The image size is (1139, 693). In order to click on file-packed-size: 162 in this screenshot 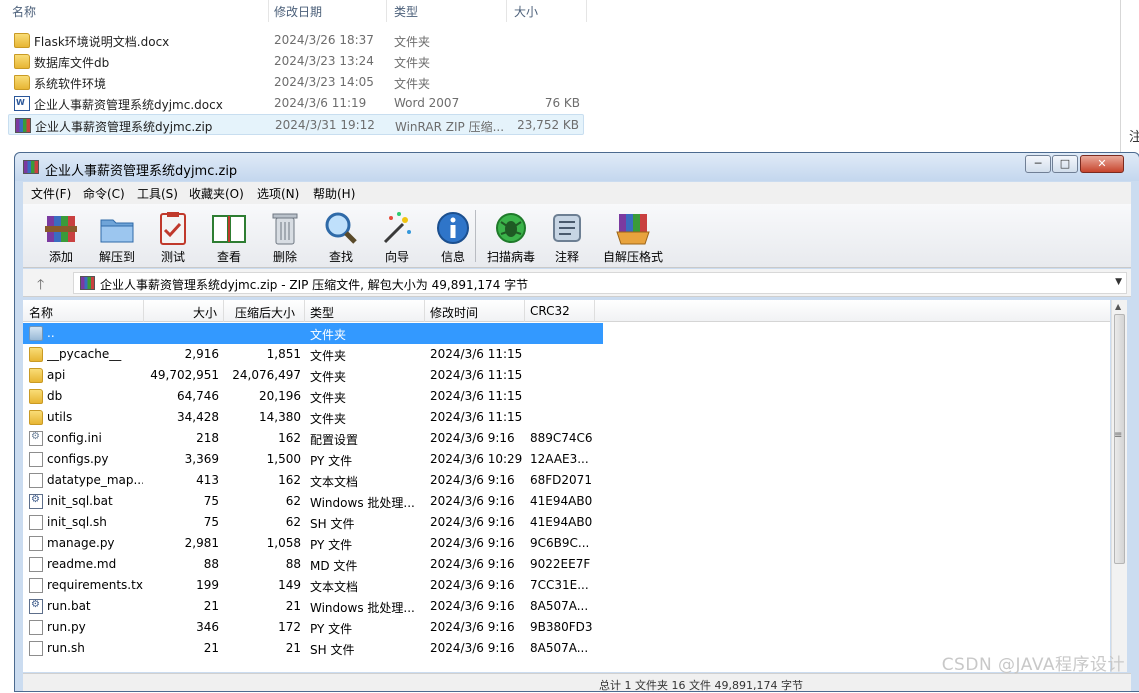, I will do `click(289, 480)`.